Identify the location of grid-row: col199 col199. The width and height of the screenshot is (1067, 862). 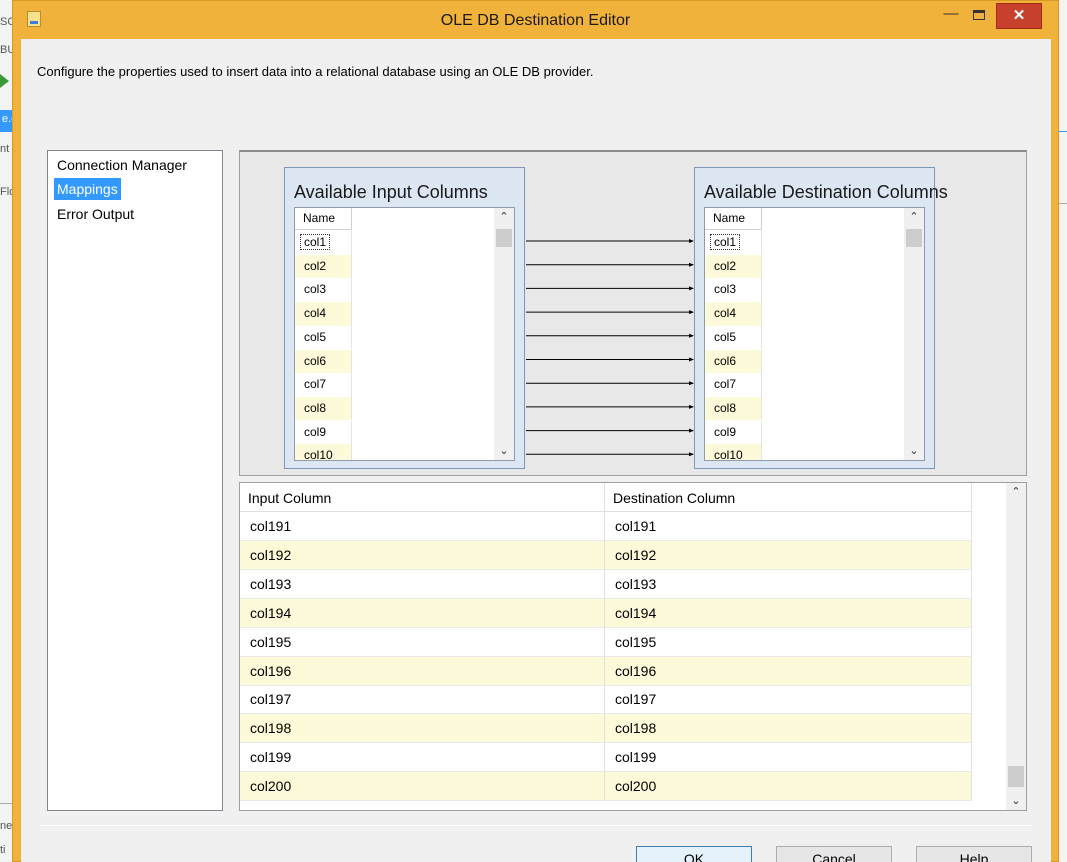
(606, 758).